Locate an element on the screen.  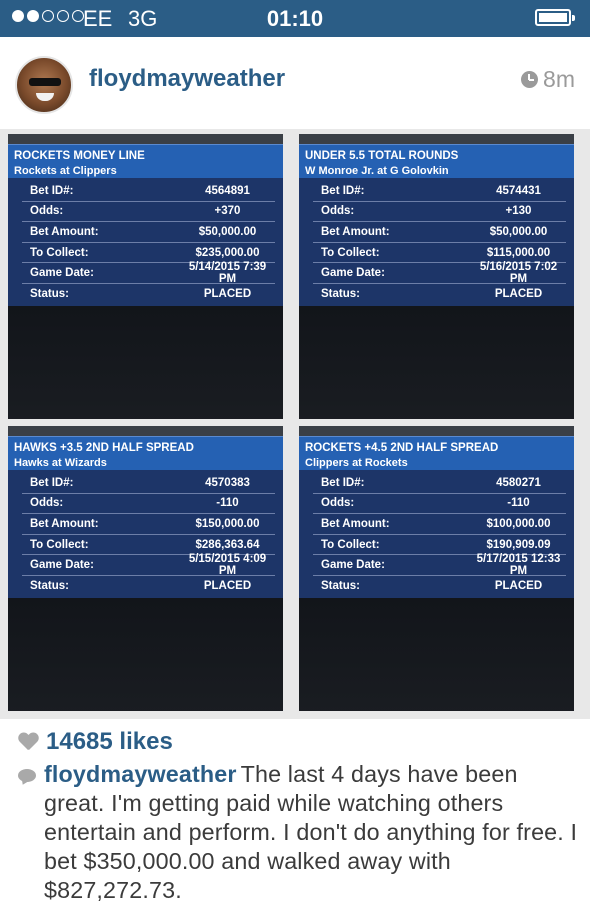
avatar-smile is located at coordinates (45, 97).